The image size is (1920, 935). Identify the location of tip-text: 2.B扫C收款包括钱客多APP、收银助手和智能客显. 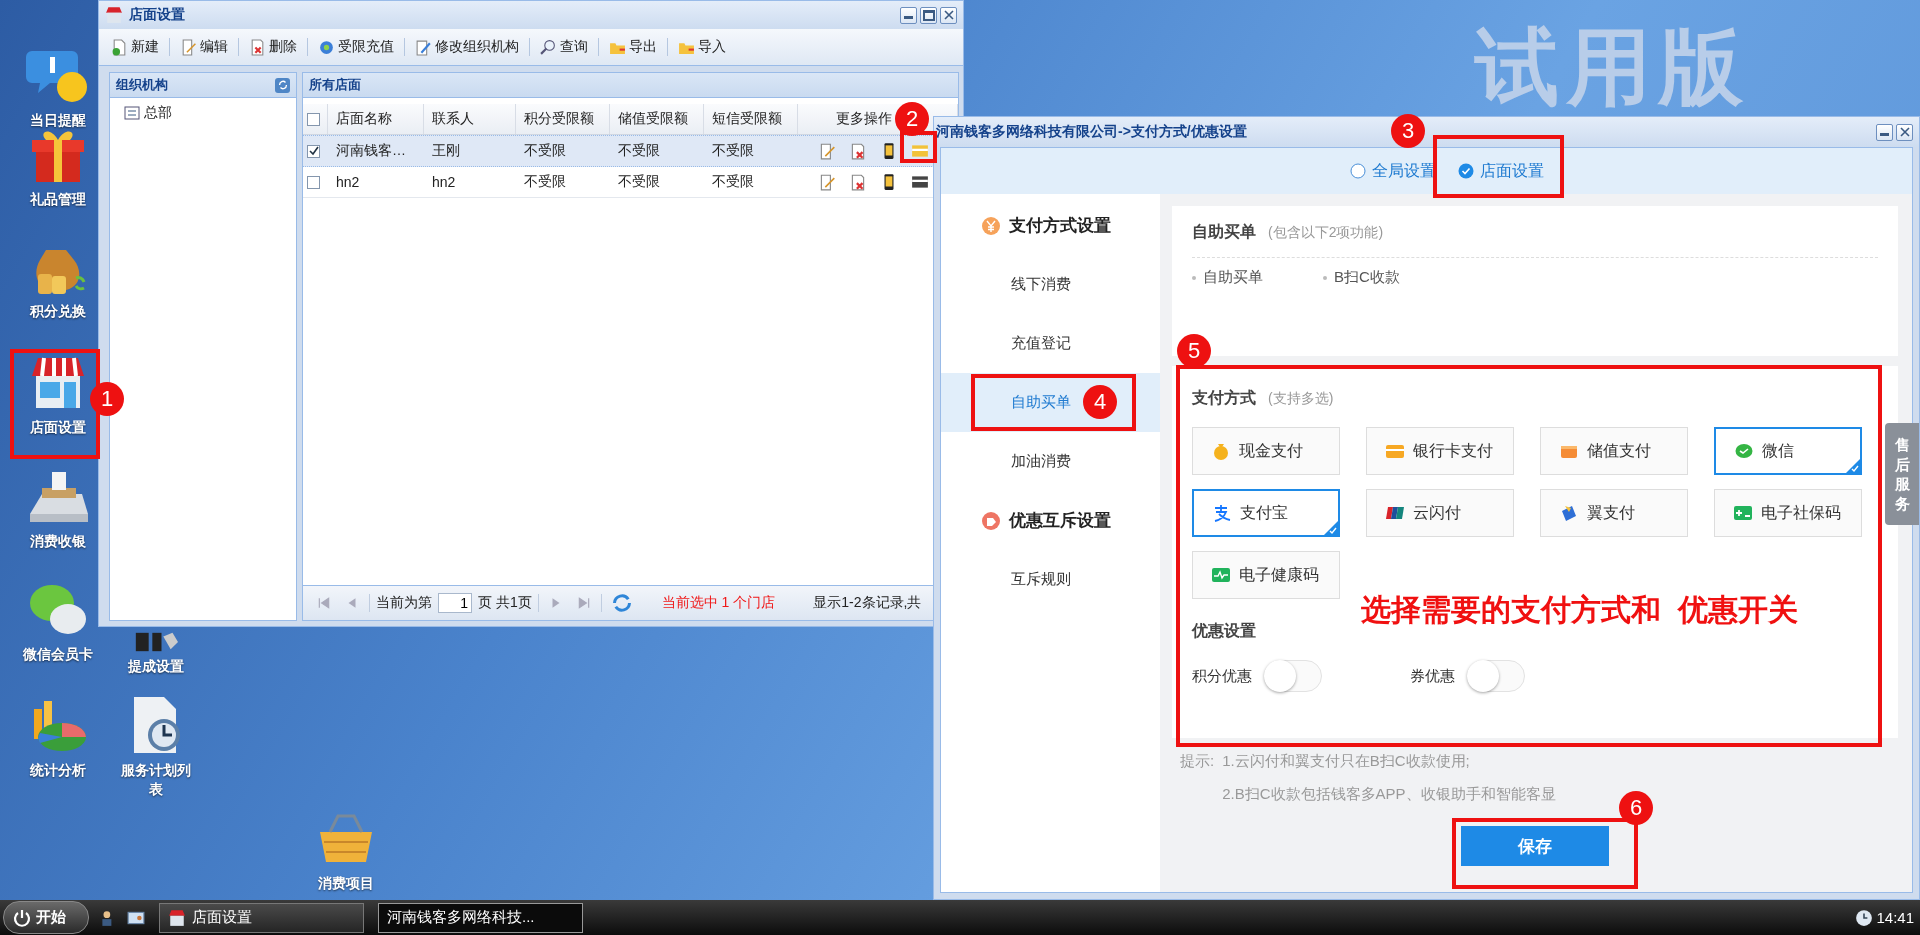
(1389, 794).